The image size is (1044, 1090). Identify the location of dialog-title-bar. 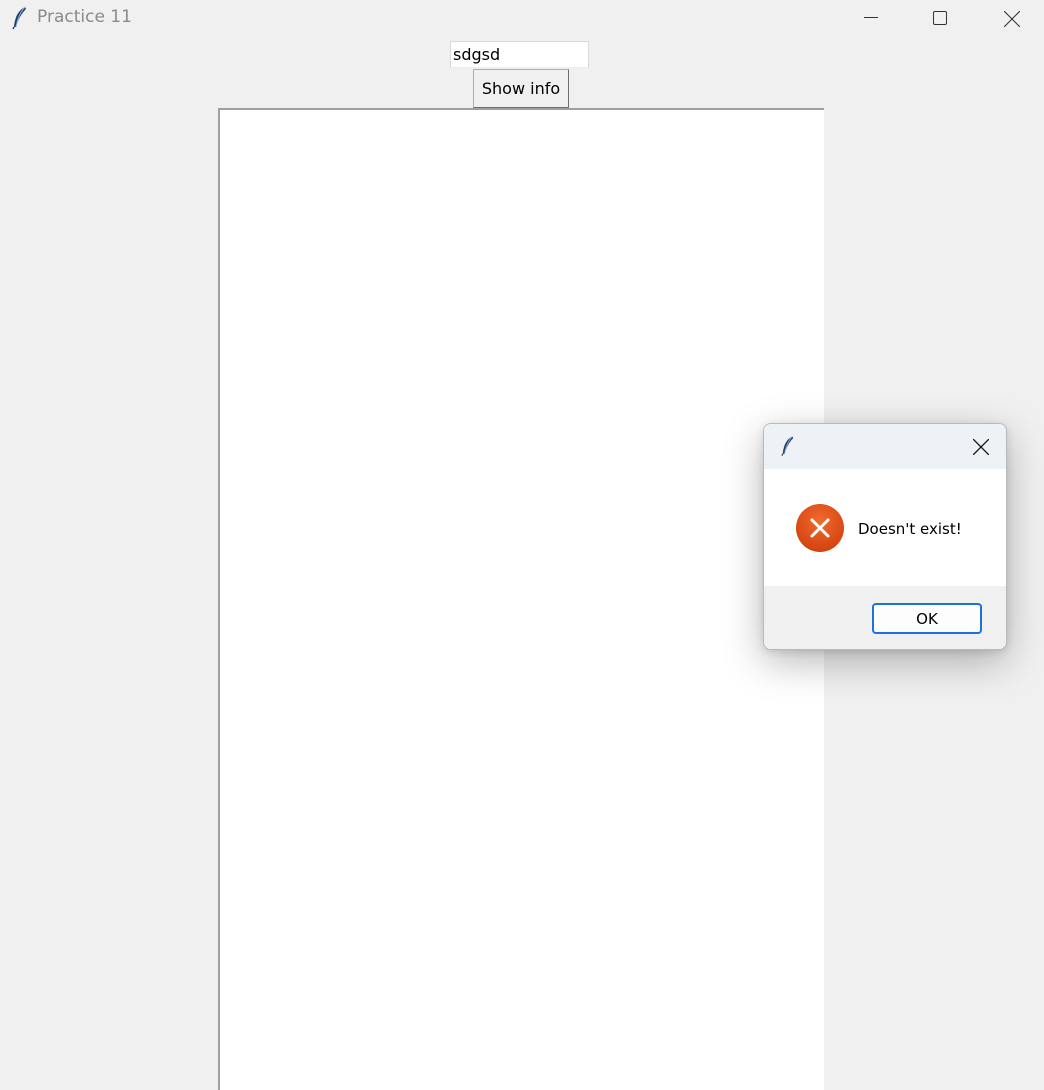
(885, 446).